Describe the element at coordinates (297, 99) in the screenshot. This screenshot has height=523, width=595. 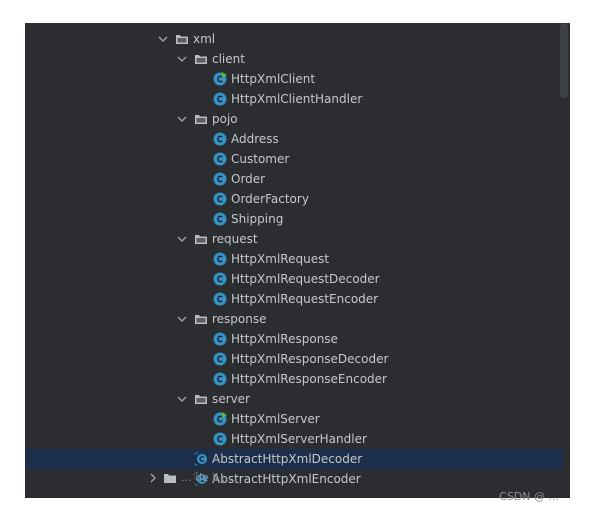
I see `tree-item-label: HttpXmlClientHandler` at that location.